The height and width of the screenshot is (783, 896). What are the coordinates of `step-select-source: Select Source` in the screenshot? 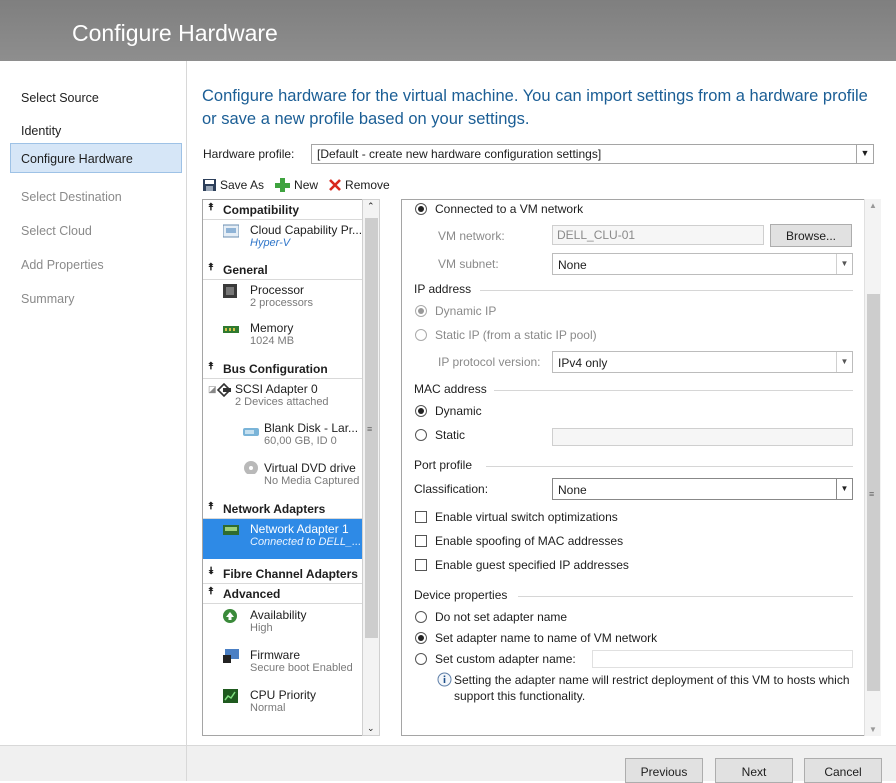 It's located at (96, 97).